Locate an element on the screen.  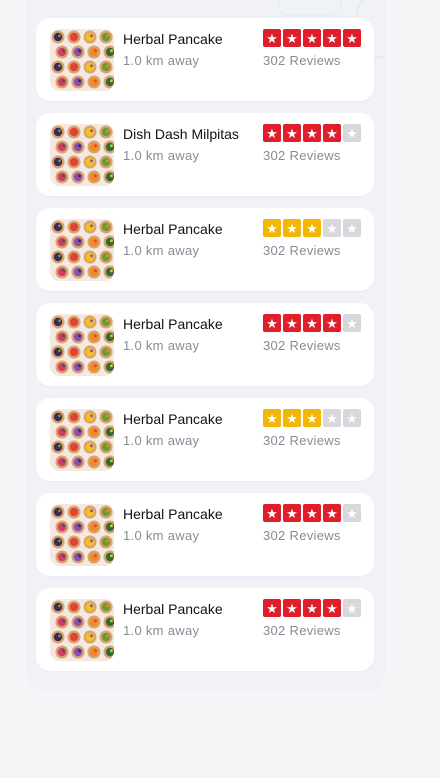
decorative-pattern is located at coordinates (310, 8).